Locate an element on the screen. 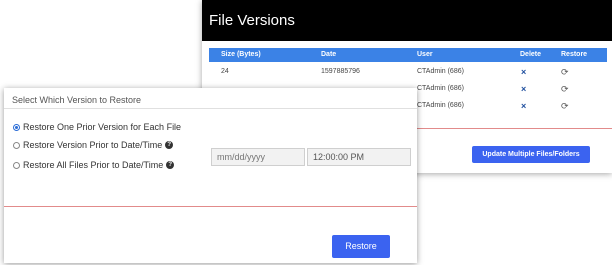 This screenshot has height=265, width=612. option-label: Restore One Prior Version for Each File is located at coordinates (102, 127).